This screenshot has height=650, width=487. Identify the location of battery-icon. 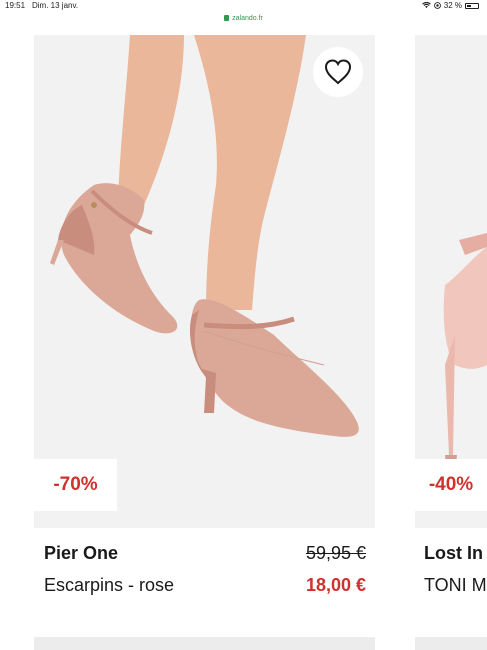
(472, 5).